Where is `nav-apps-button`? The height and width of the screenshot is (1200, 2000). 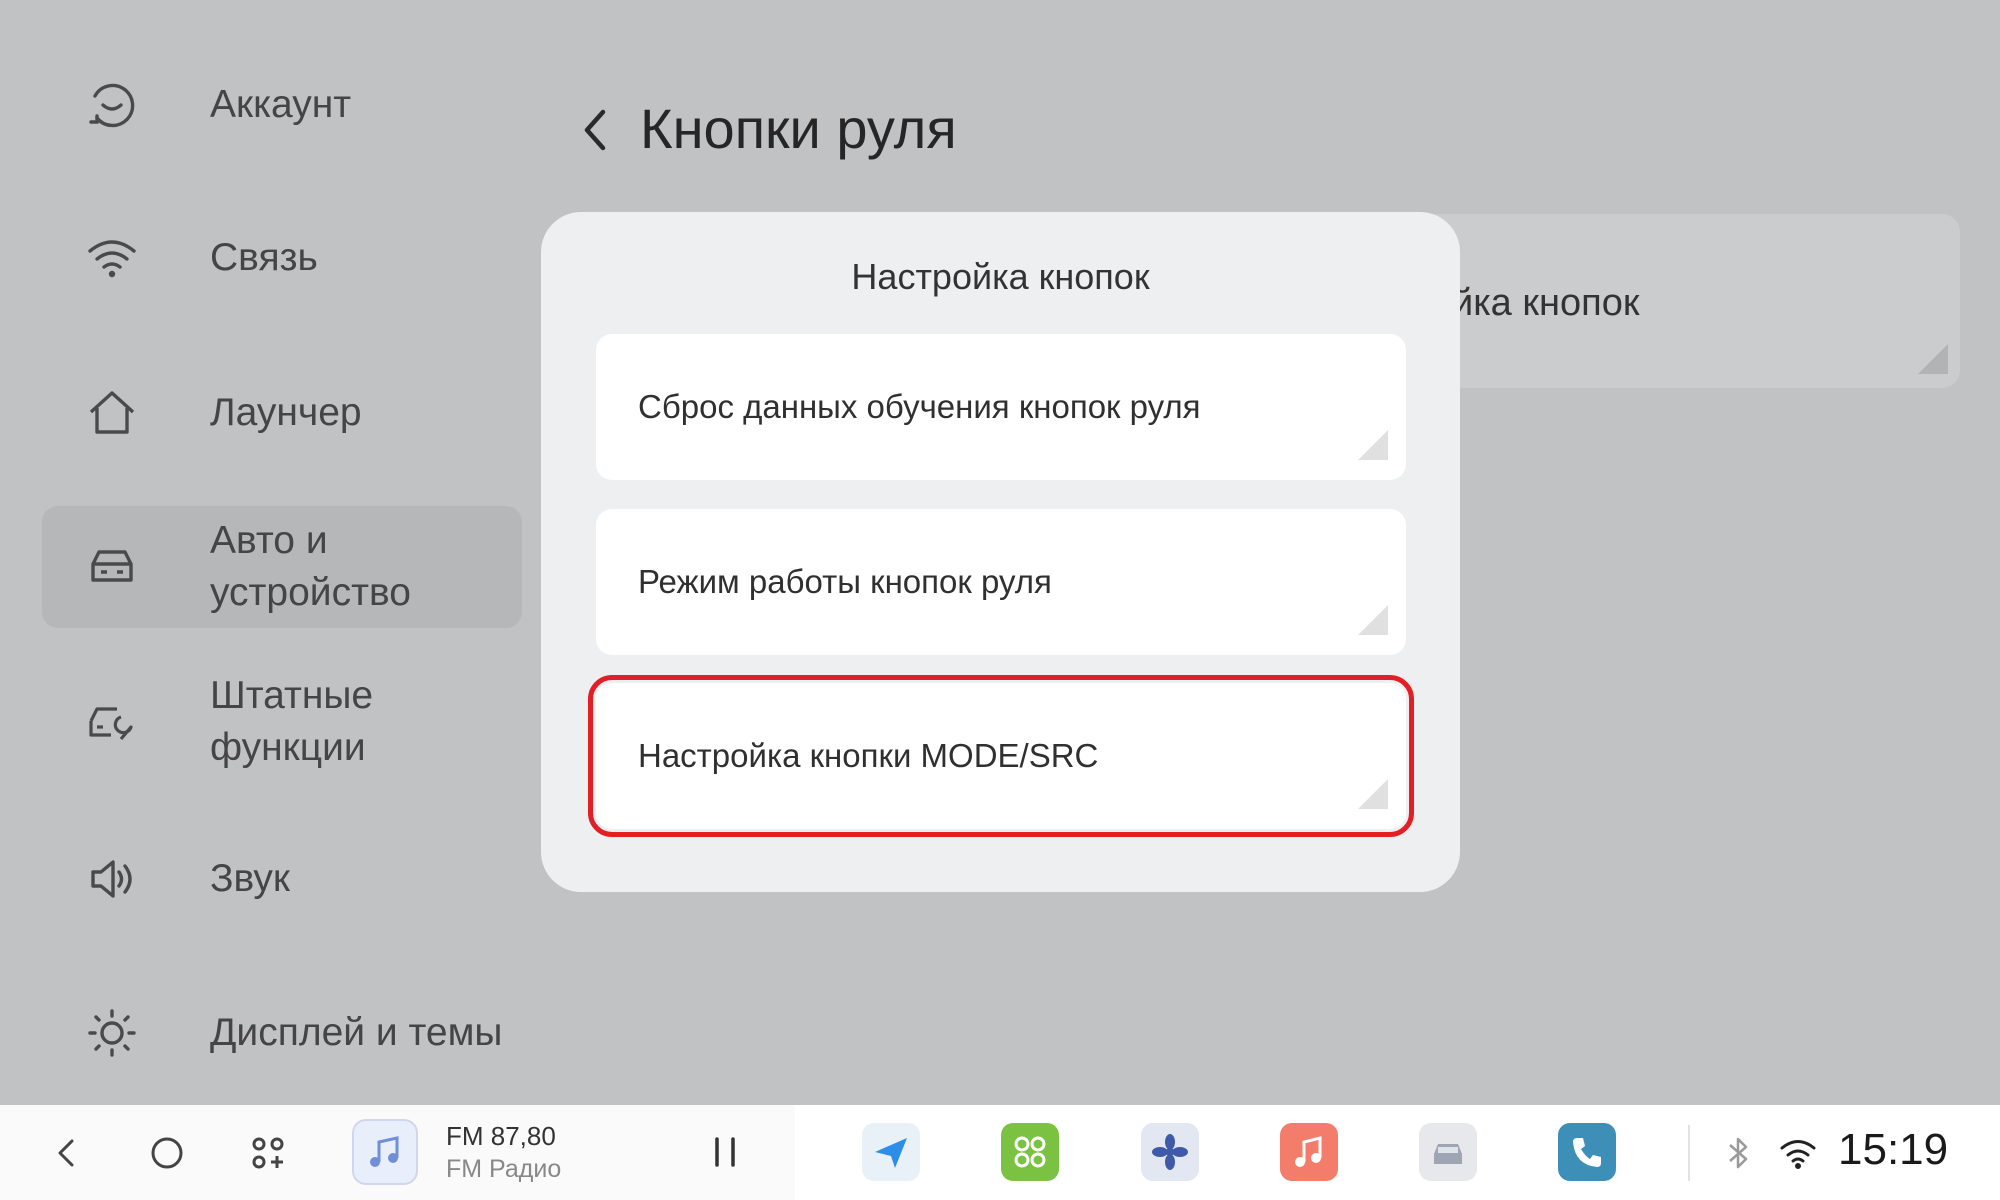
nav-apps-button is located at coordinates (268, 1153).